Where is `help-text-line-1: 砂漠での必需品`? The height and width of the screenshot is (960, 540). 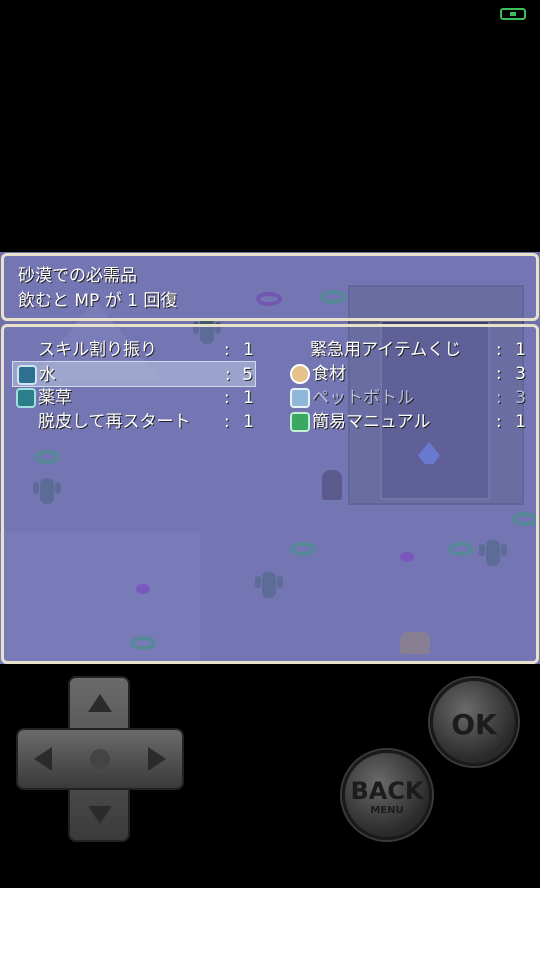
help-text-line-1: 砂漠での必需品 is located at coordinates (77, 276).